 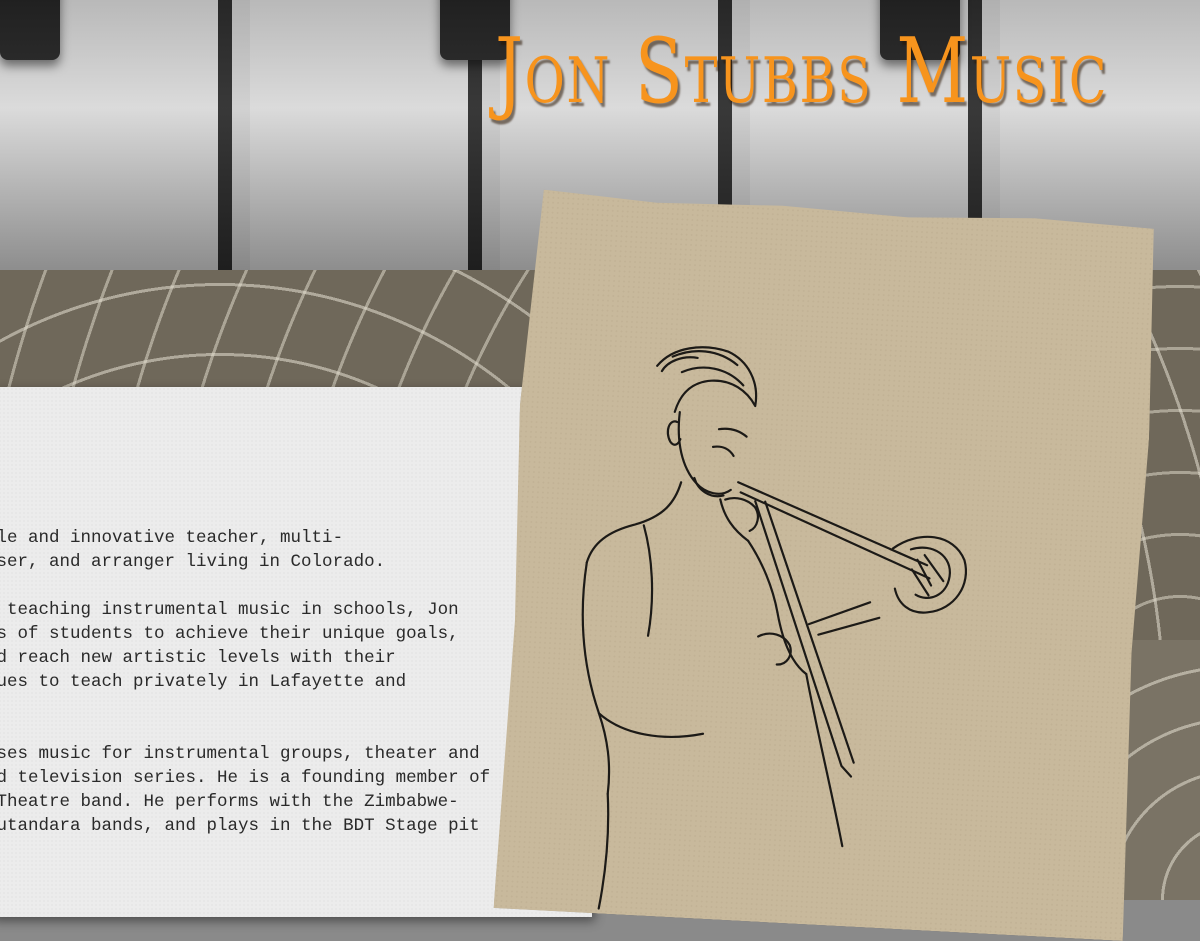 I want to click on site-title: Jon Stubbs Music, so click(x=801, y=72).